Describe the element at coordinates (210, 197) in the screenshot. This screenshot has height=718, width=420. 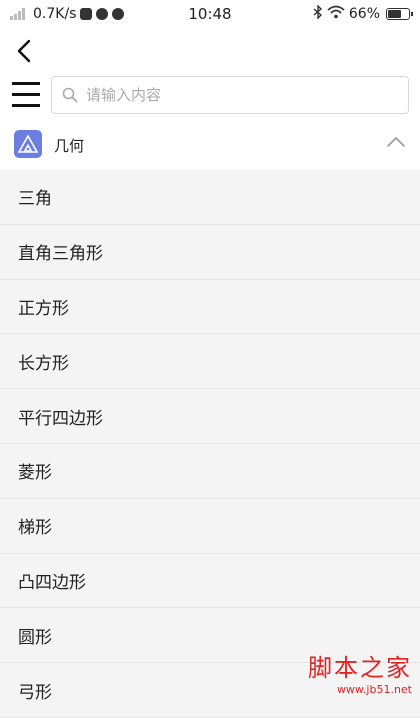
I see `list-item: 三角` at that location.